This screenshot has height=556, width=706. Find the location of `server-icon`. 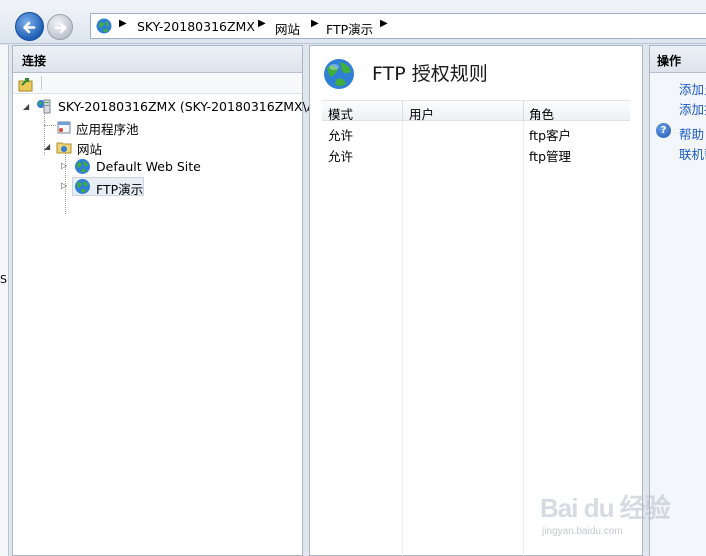

server-icon is located at coordinates (44, 106).